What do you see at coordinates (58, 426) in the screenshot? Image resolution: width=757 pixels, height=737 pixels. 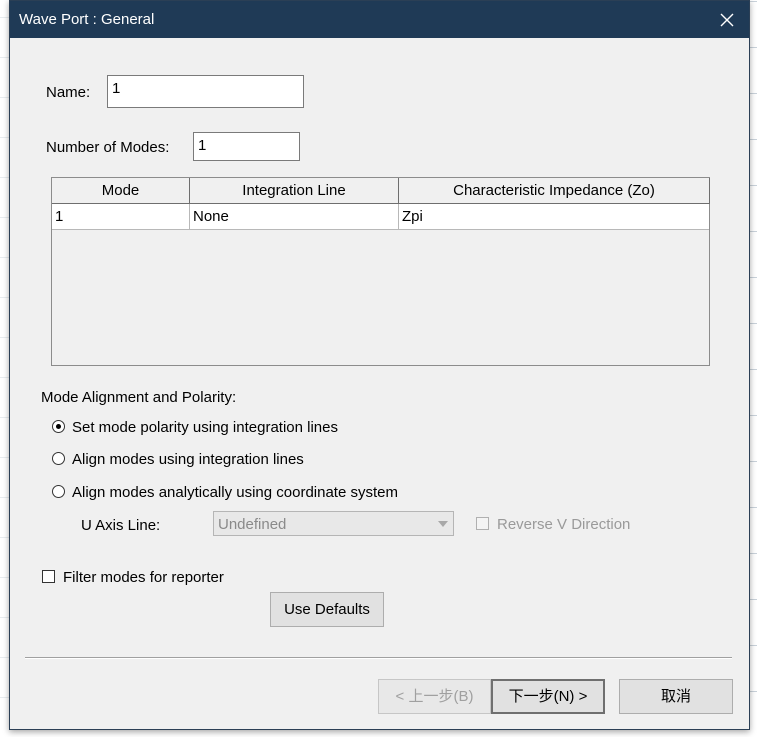 I see `polarity-radio` at bounding box center [58, 426].